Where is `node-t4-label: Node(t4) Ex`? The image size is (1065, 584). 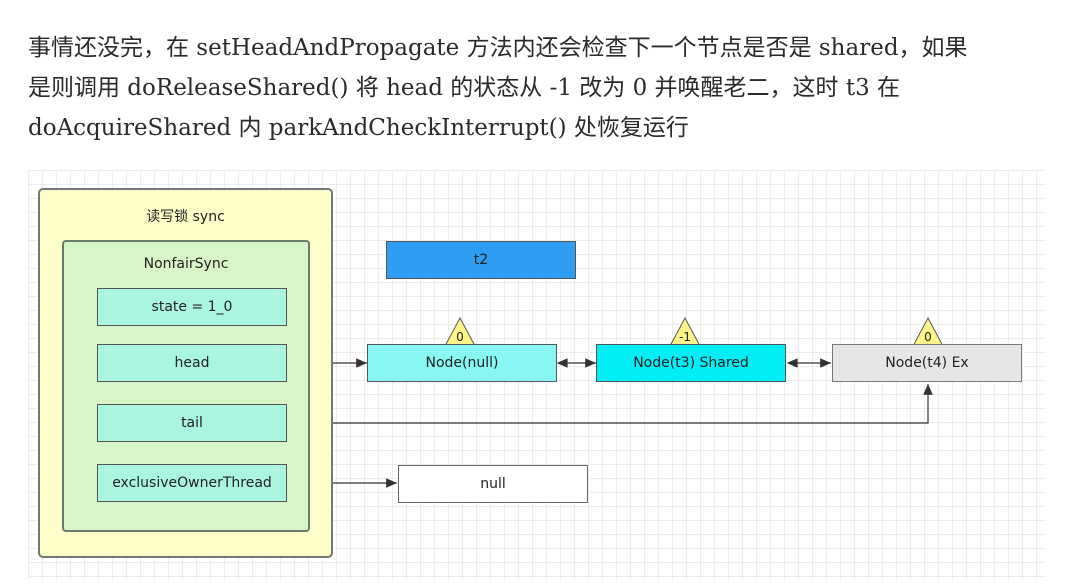
node-t4-label: Node(t4) Ex is located at coordinates (927, 363).